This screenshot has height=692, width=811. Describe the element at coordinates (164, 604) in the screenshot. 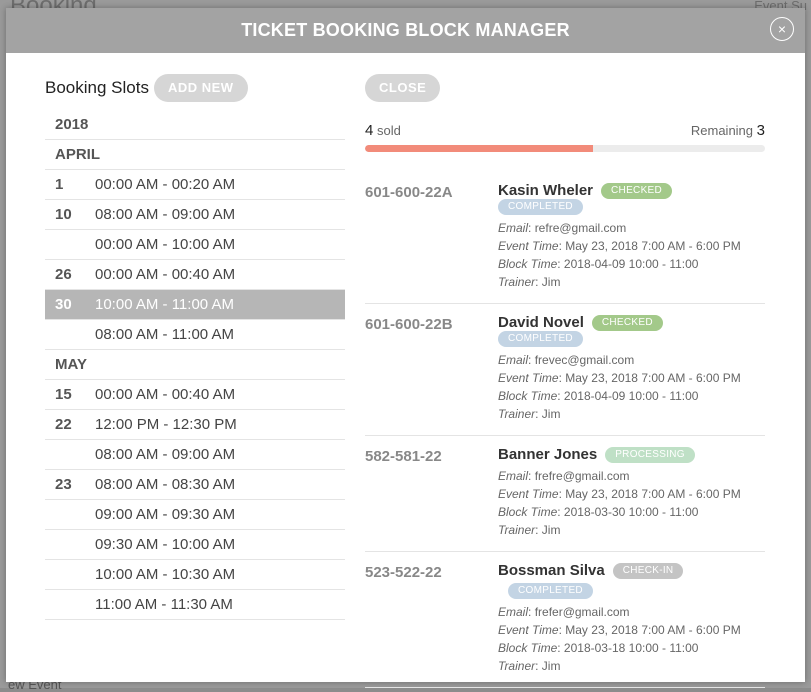

I see `slot-time: 11:00 AM - 11:30 AM` at that location.